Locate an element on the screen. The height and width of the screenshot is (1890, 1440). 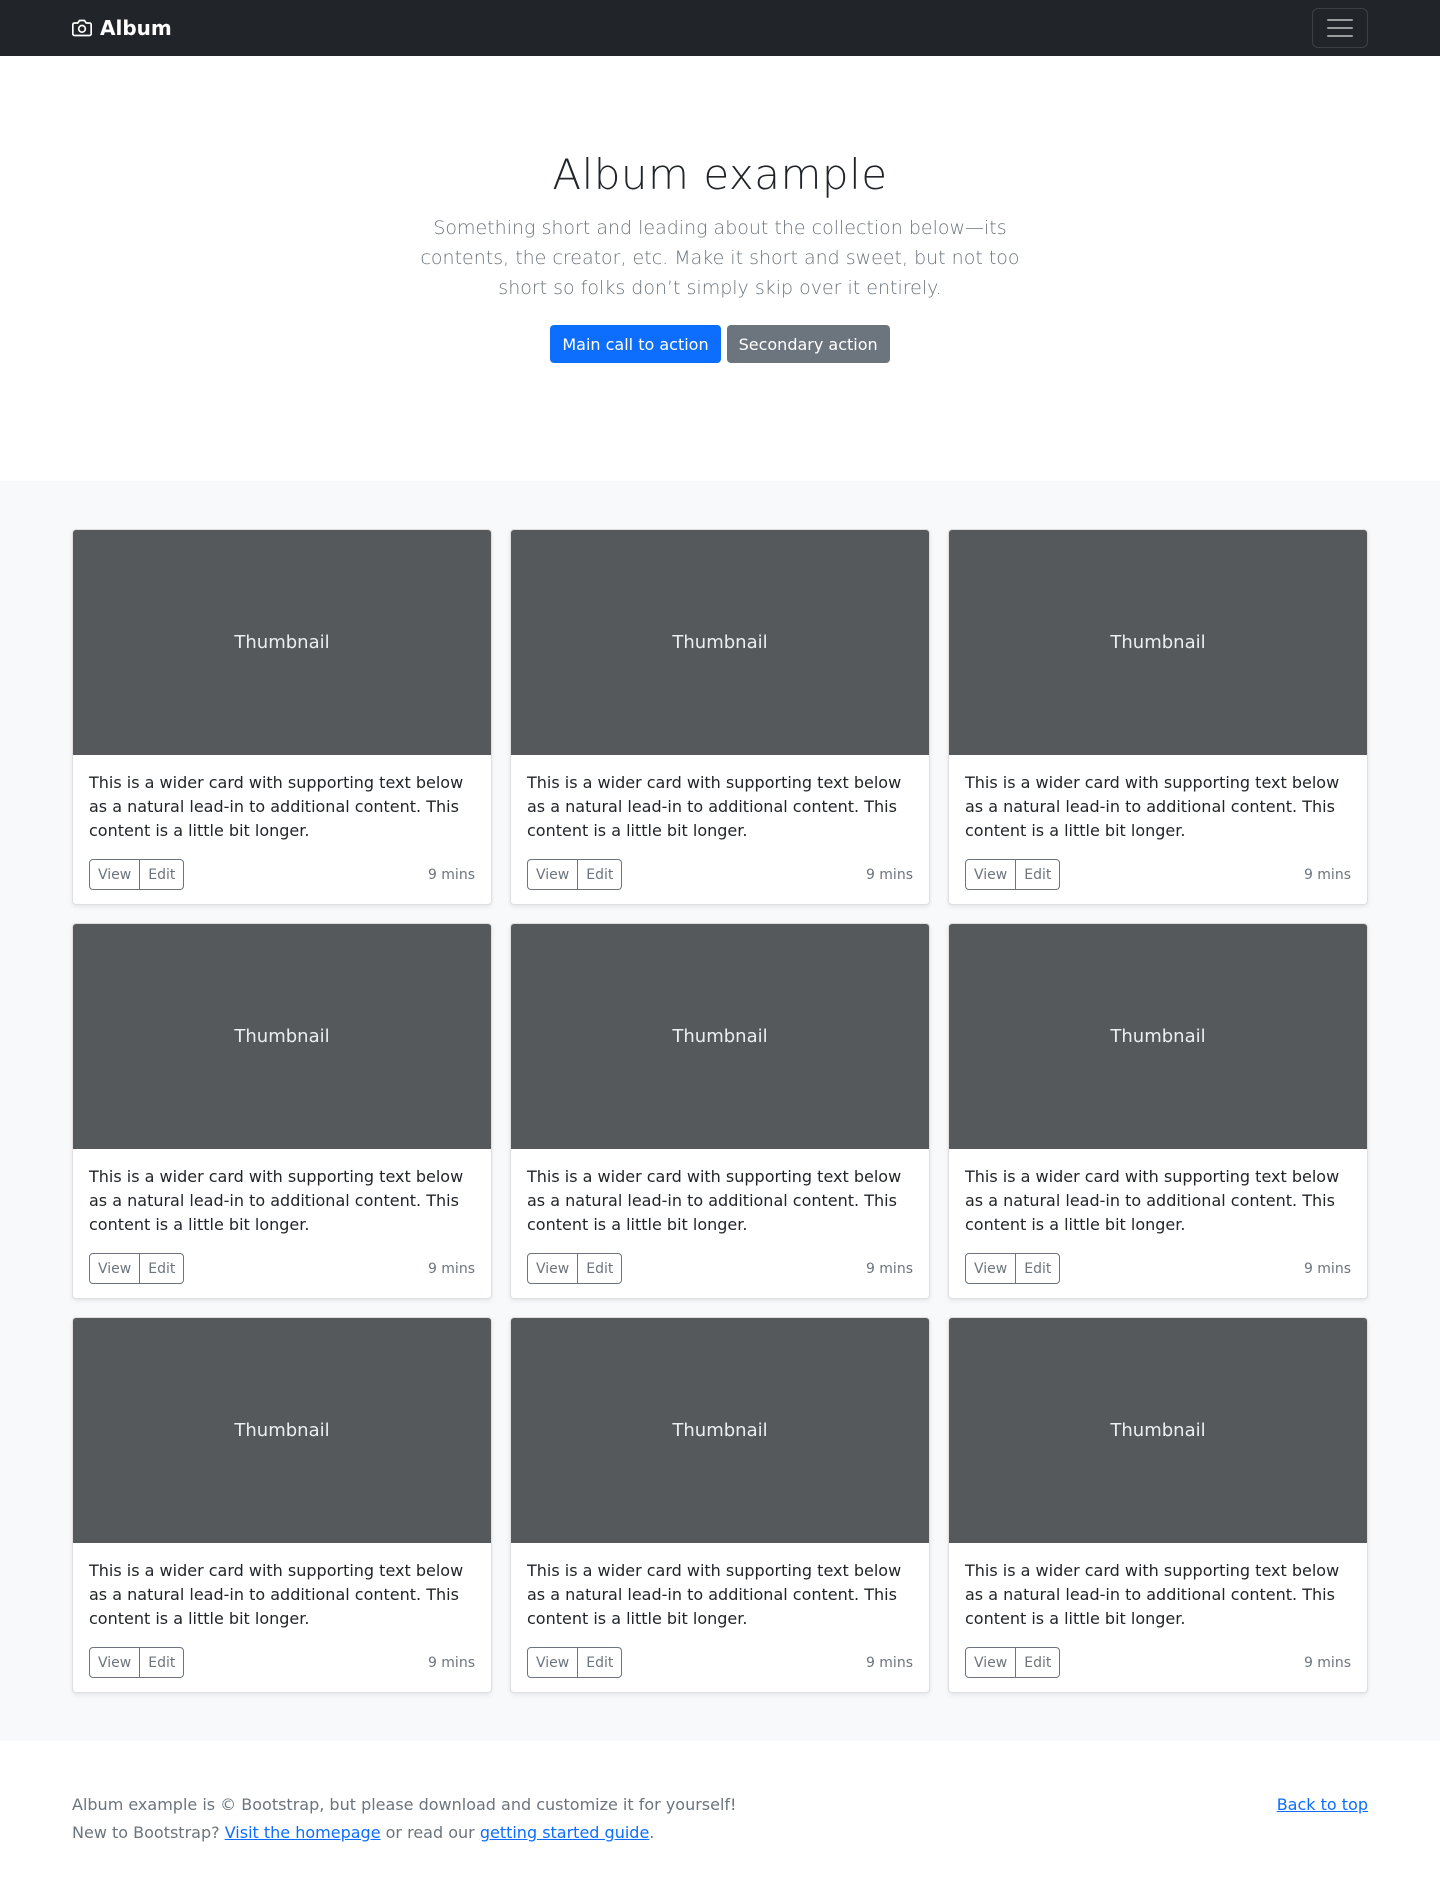
back-to-top-link: Back to top is located at coordinates (1322, 1804).